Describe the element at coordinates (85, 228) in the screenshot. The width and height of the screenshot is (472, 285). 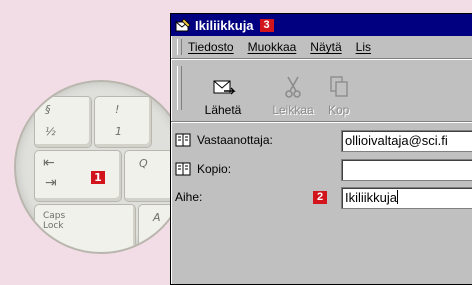
I see `key-caps-lock: Caps Lock` at that location.